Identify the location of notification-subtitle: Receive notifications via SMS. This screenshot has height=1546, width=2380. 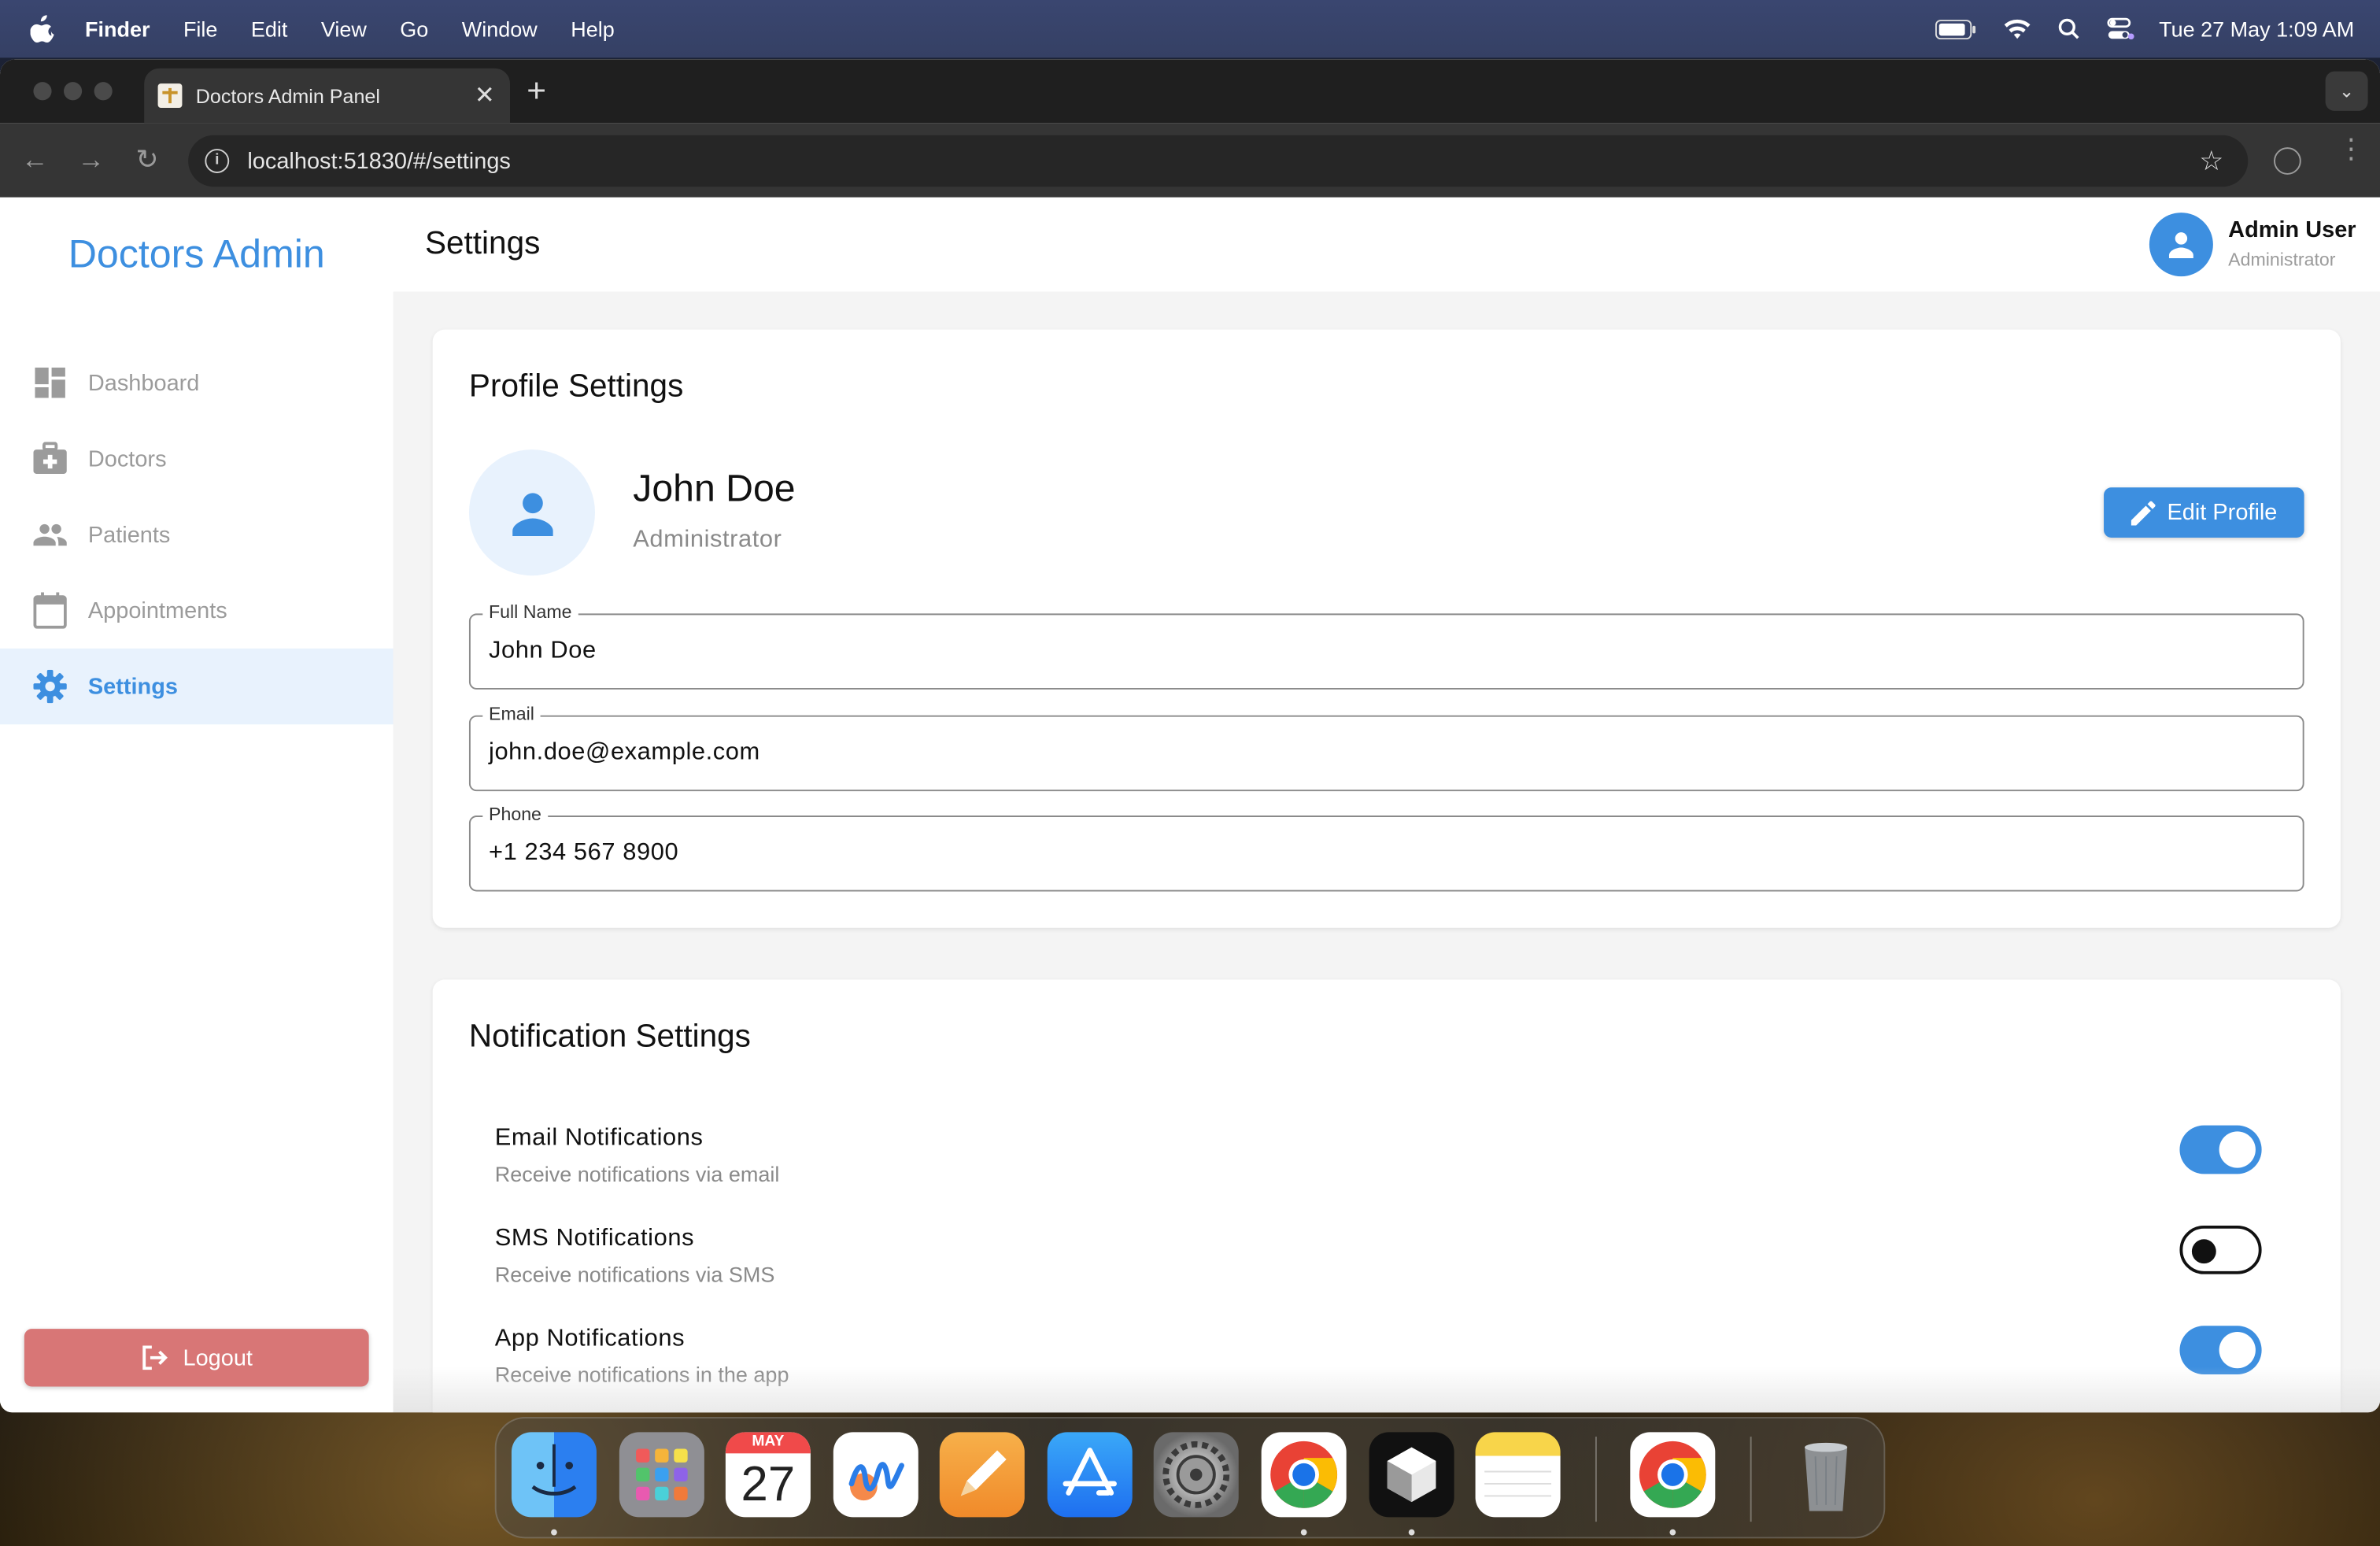
(634, 1274).